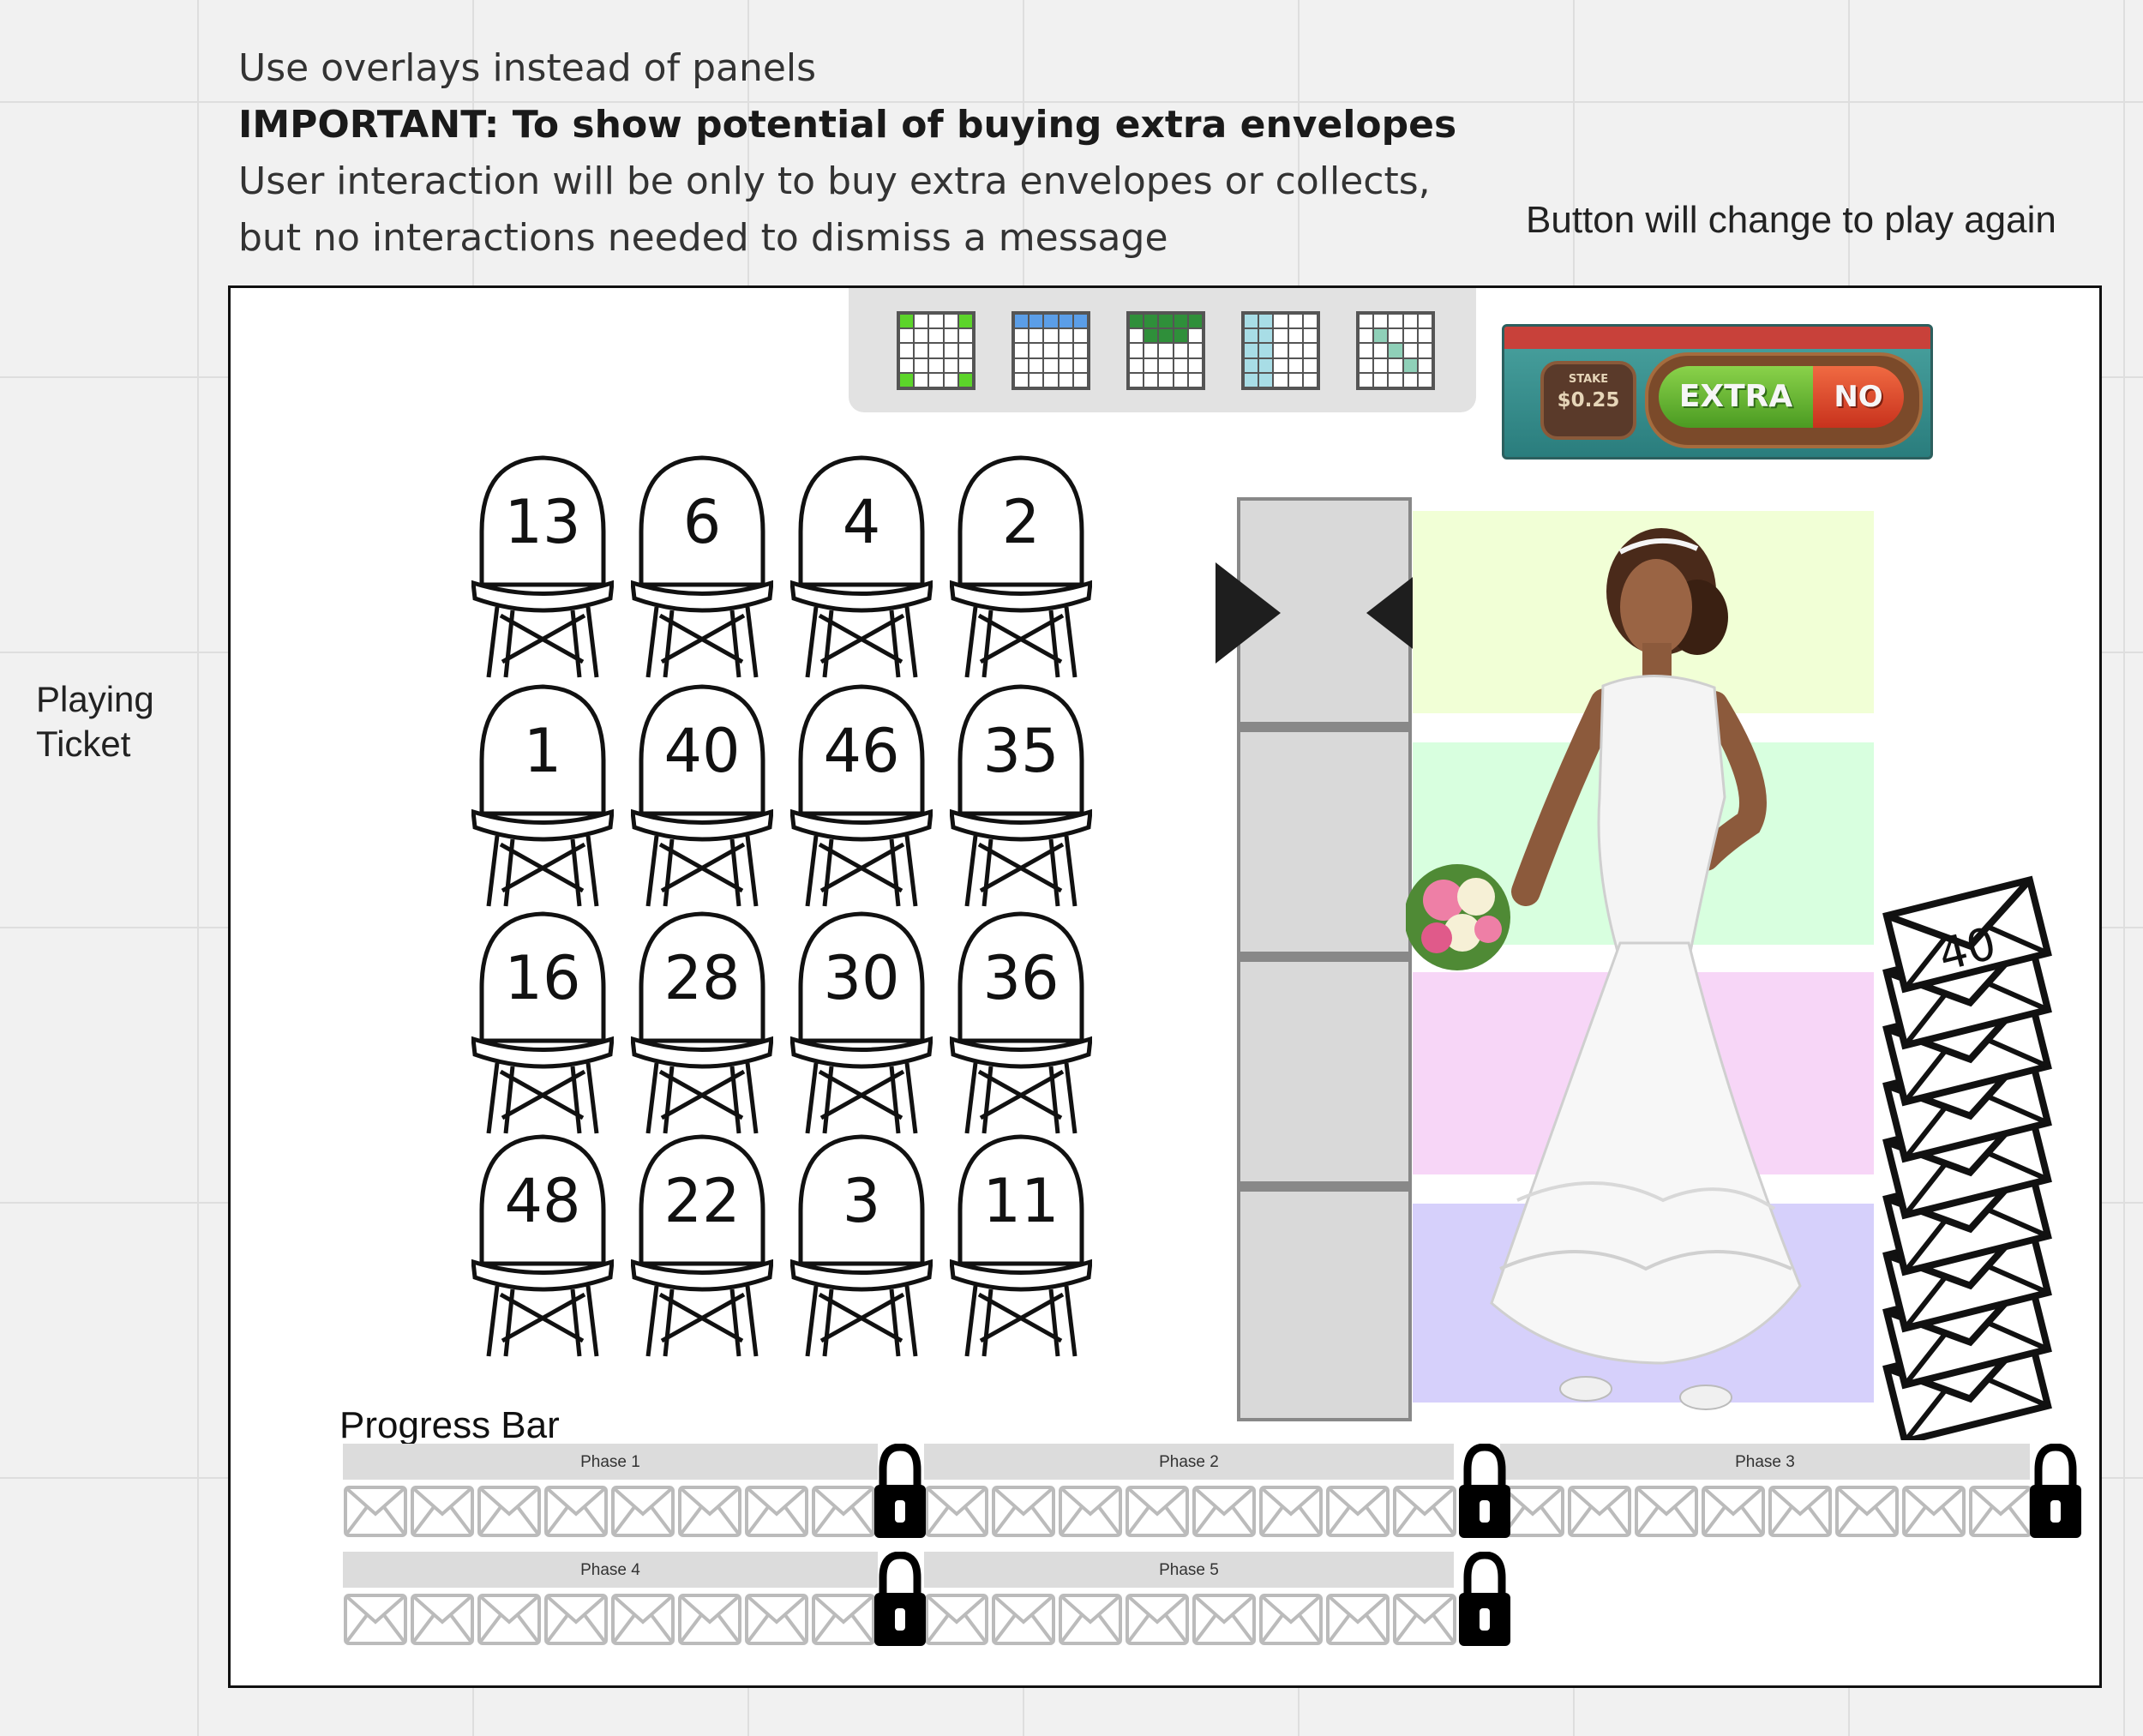 The image size is (2143, 1736). Describe the element at coordinates (542, 978) in the screenshot. I see `chair-number: 16` at that location.